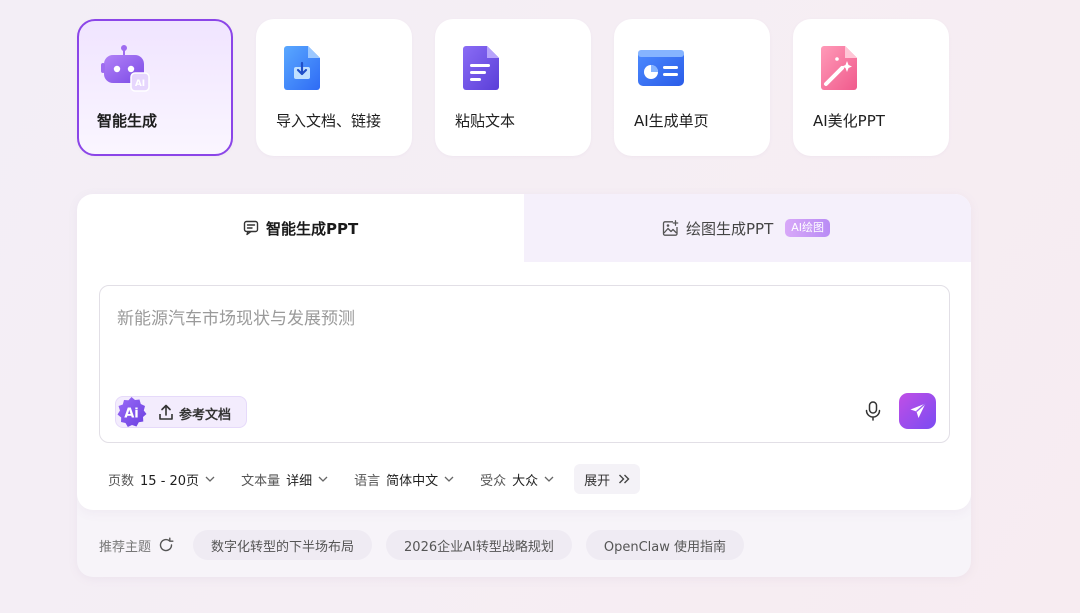 The width and height of the screenshot is (1080, 613). Describe the element at coordinates (205, 415) in the screenshot. I see `reference-document-label: 参考文档` at that location.